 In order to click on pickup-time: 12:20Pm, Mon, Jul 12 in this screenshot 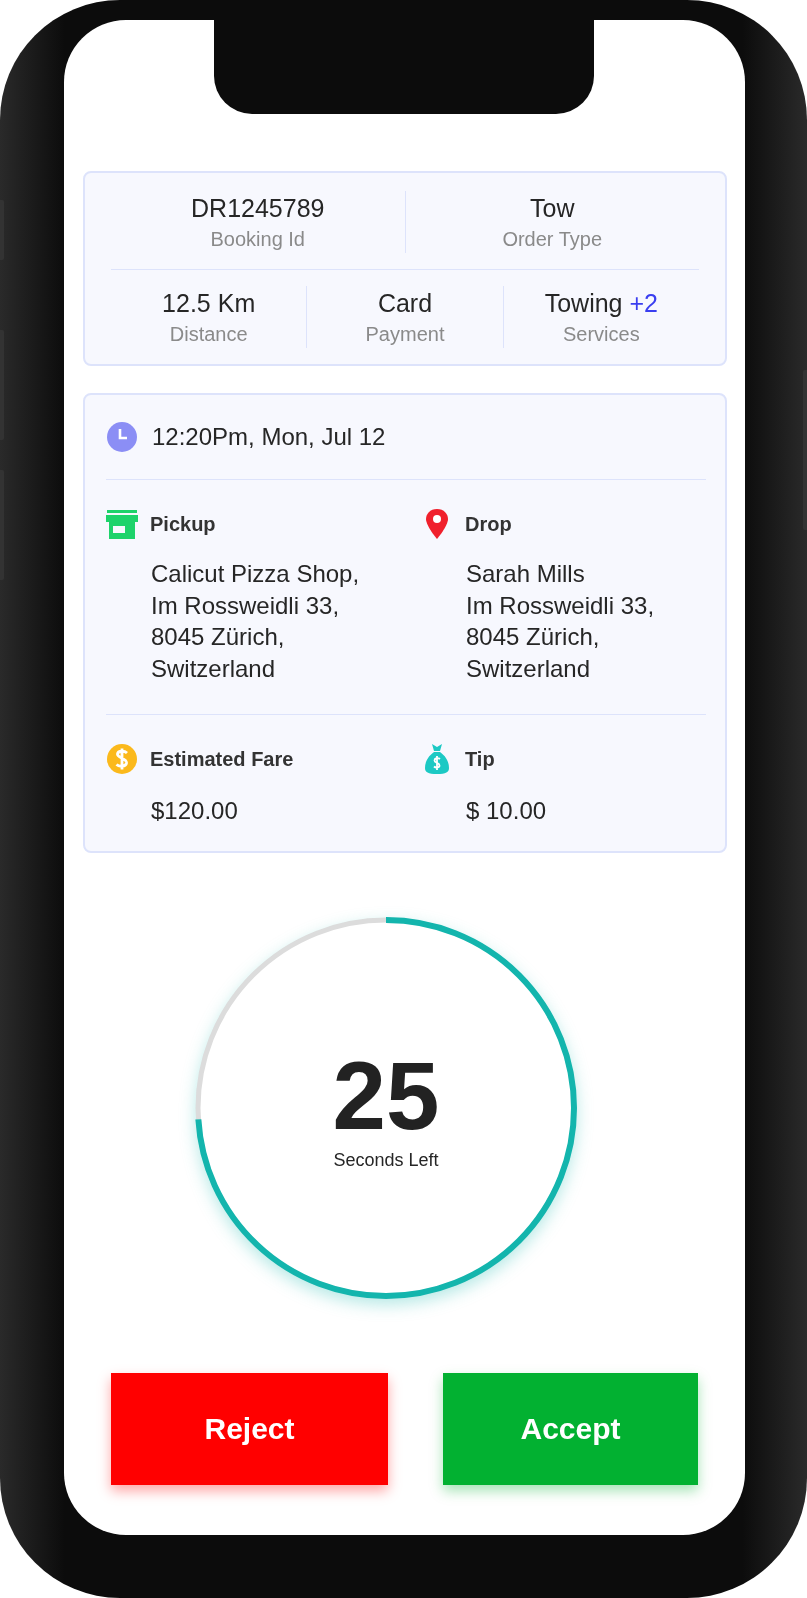, I will do `click(269, 437)`.